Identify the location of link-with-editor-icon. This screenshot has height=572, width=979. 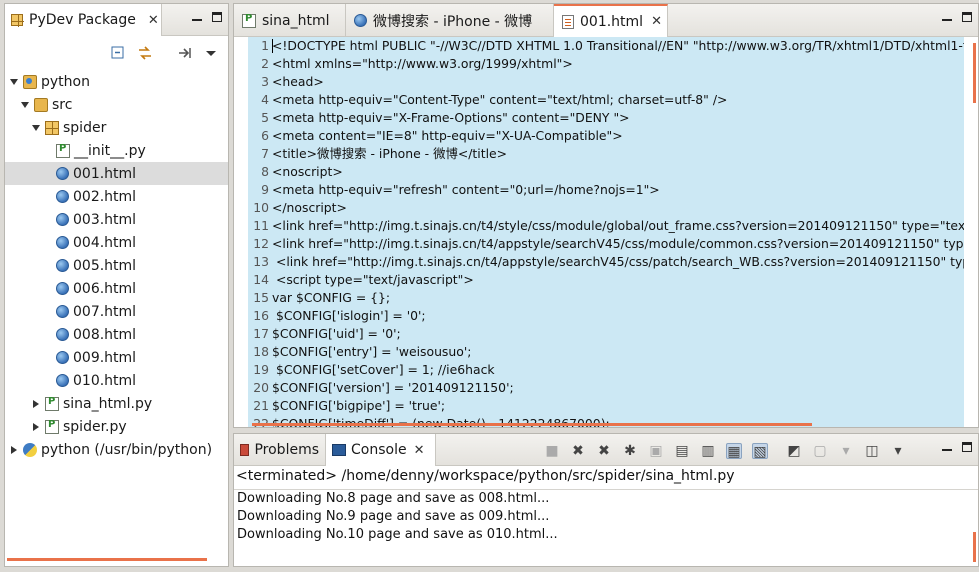
(145, 53).